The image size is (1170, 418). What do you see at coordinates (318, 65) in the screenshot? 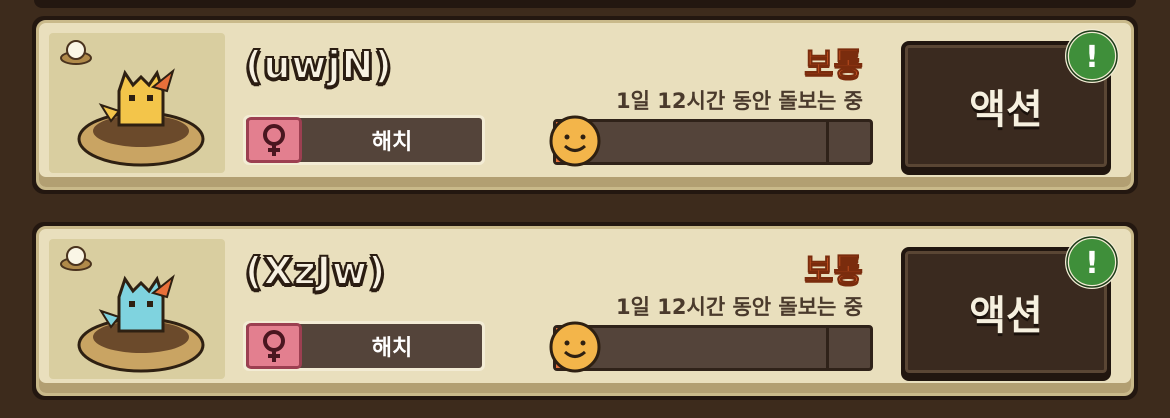
I see `pet-name: (uwjN)` at bounding box center [318, 65].